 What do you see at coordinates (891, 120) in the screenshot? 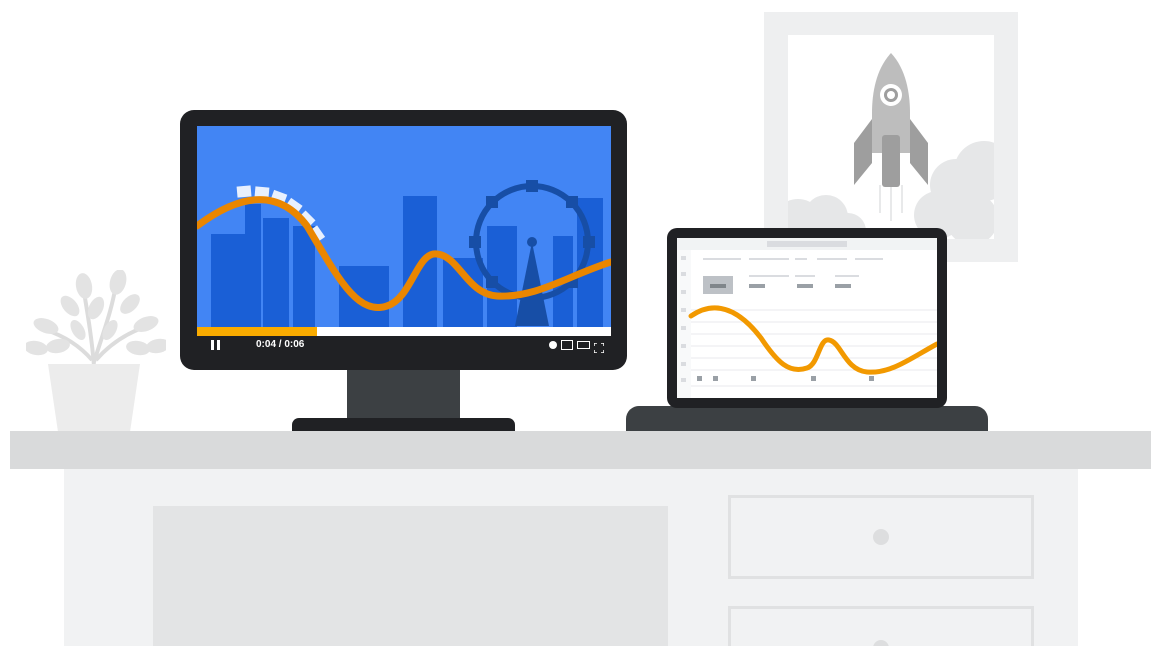
I see `rocket-icon` at bounding box center [891, 120].